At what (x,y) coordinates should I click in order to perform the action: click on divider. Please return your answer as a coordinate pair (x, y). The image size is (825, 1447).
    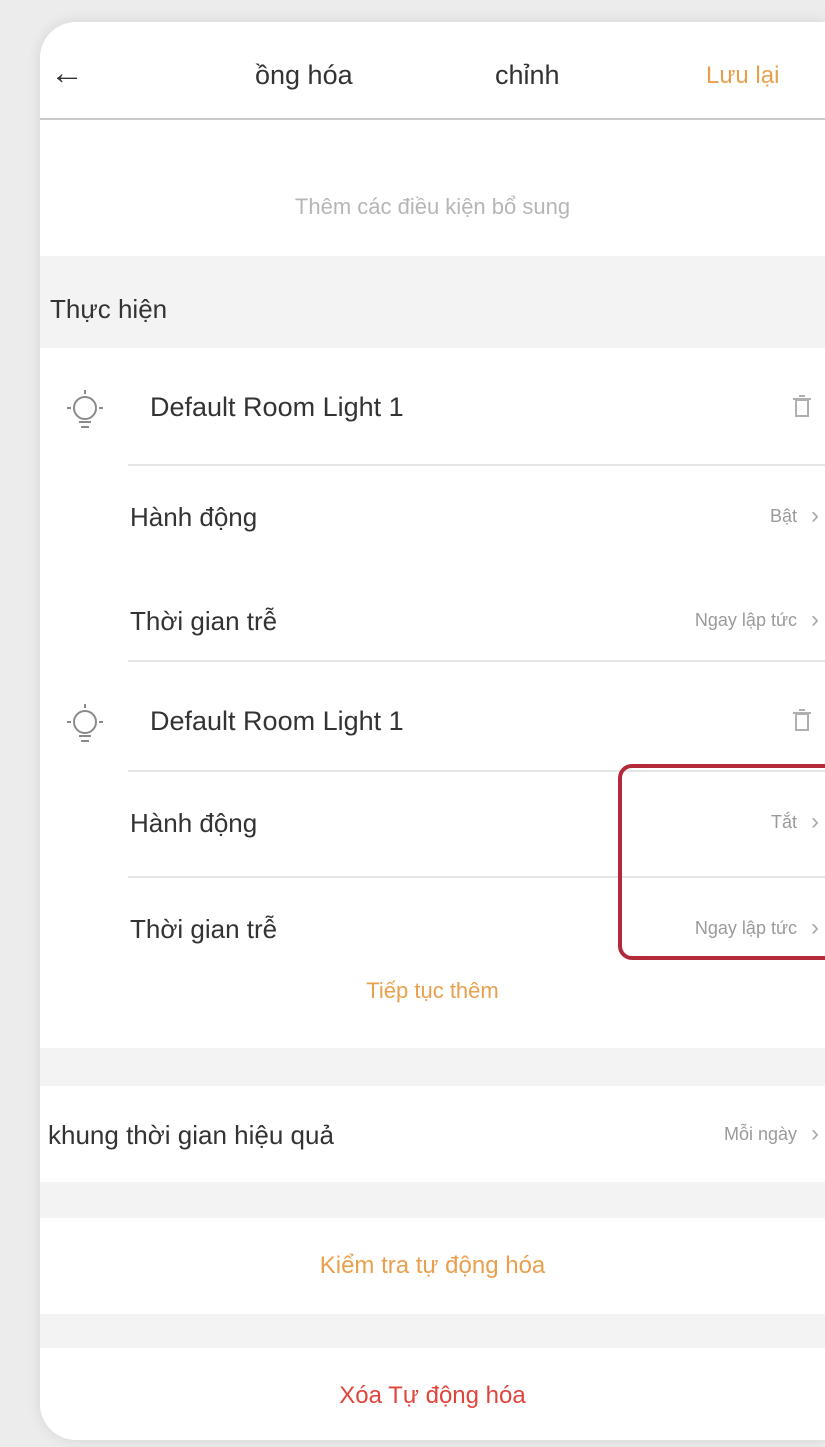
    Looking at the image, I should click on (476, 661).